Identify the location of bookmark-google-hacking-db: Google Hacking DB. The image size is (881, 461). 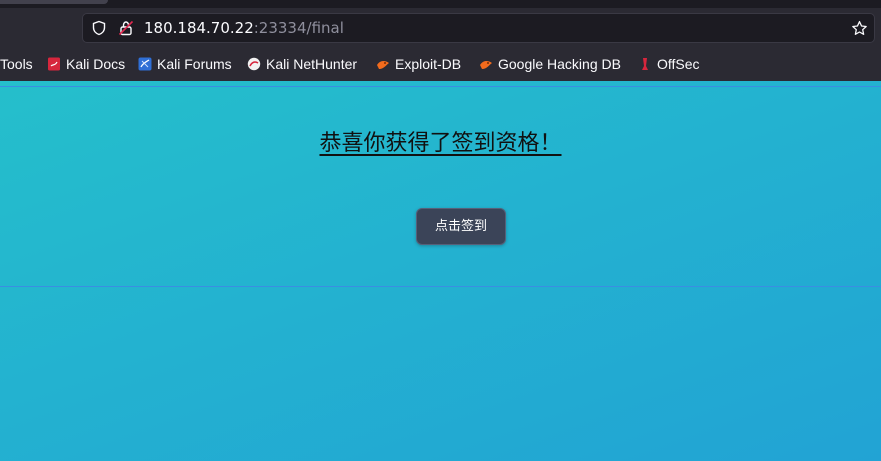
(550, 64).